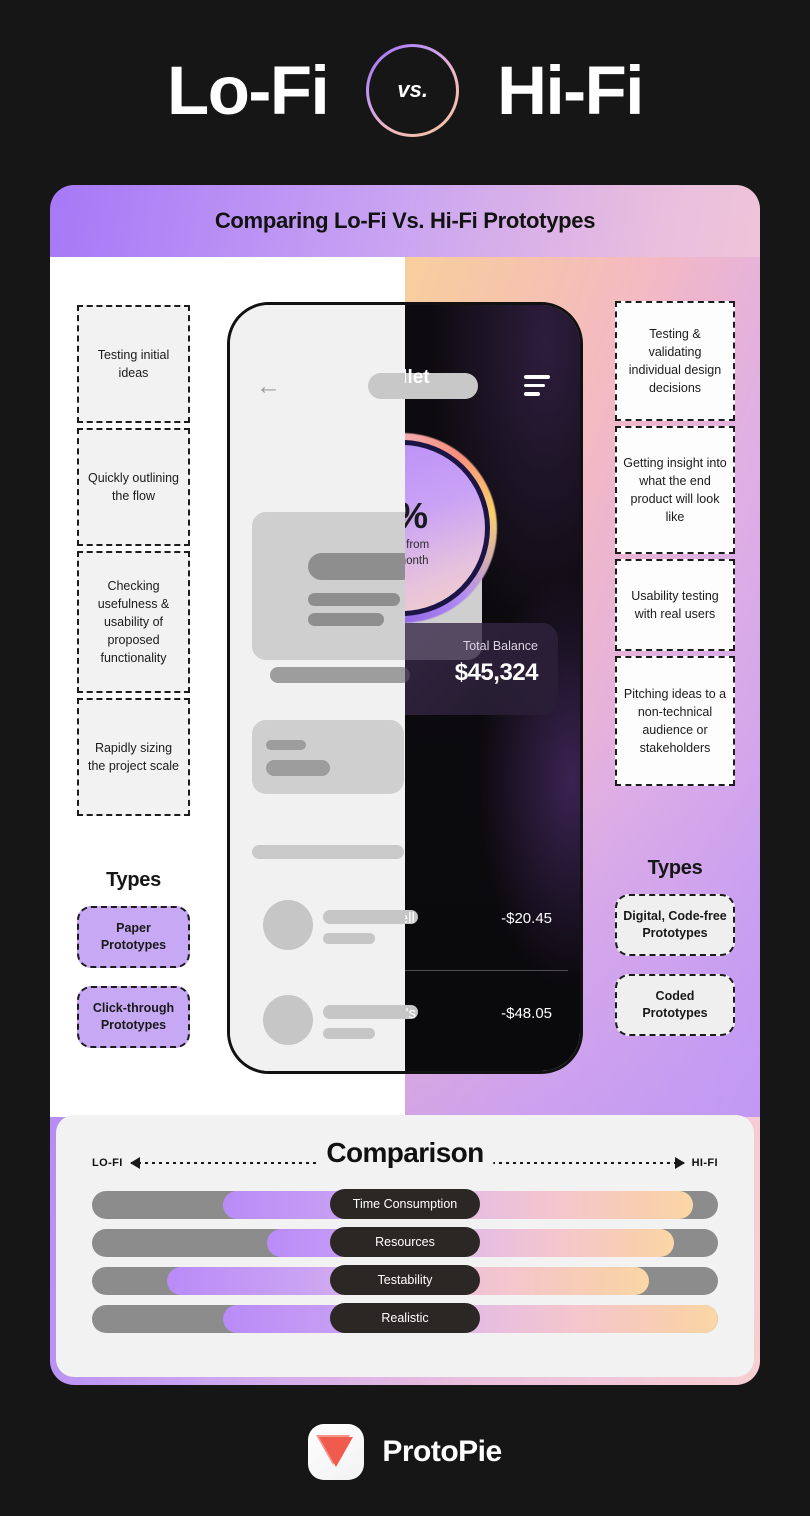 The image size is (810, 1516). I want to click on axis-label-hifi: HI-FI, so click(705, 1163).